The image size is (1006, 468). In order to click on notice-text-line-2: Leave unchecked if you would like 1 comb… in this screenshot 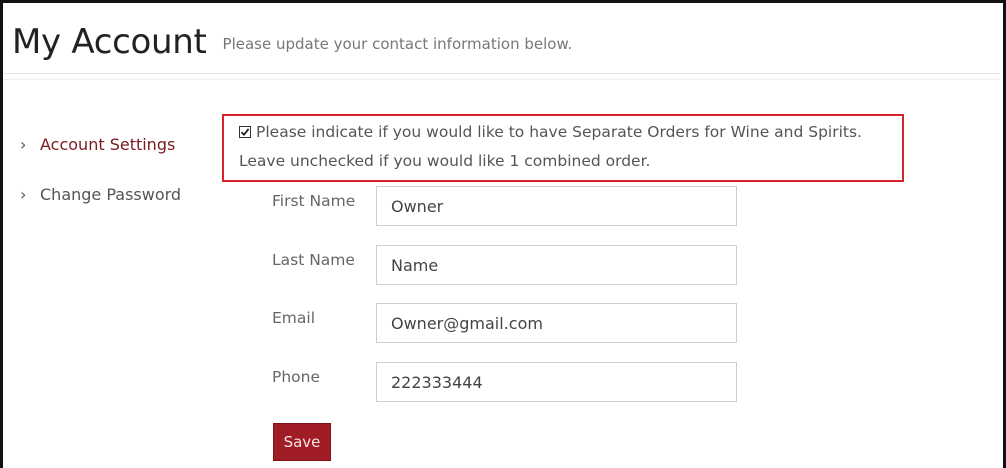, I will do `click(445, 161)`.